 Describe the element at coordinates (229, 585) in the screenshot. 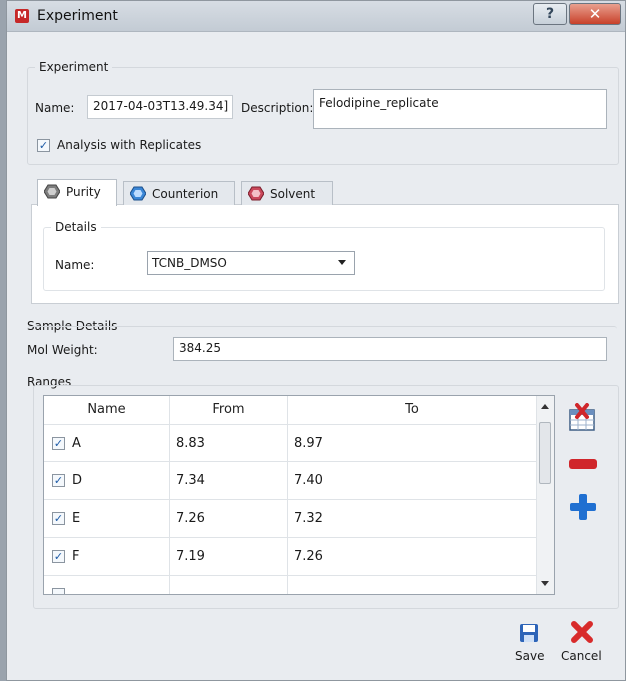

I see `row-from-cell` at that location.